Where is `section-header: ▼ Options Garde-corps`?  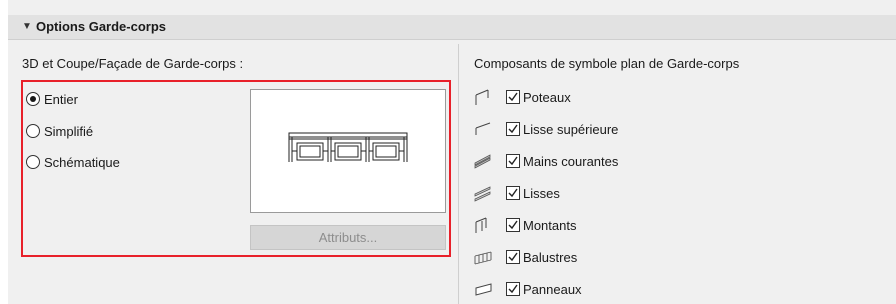 section-header: ▼ Options Garde-corps is located at coordinates (452, 27).